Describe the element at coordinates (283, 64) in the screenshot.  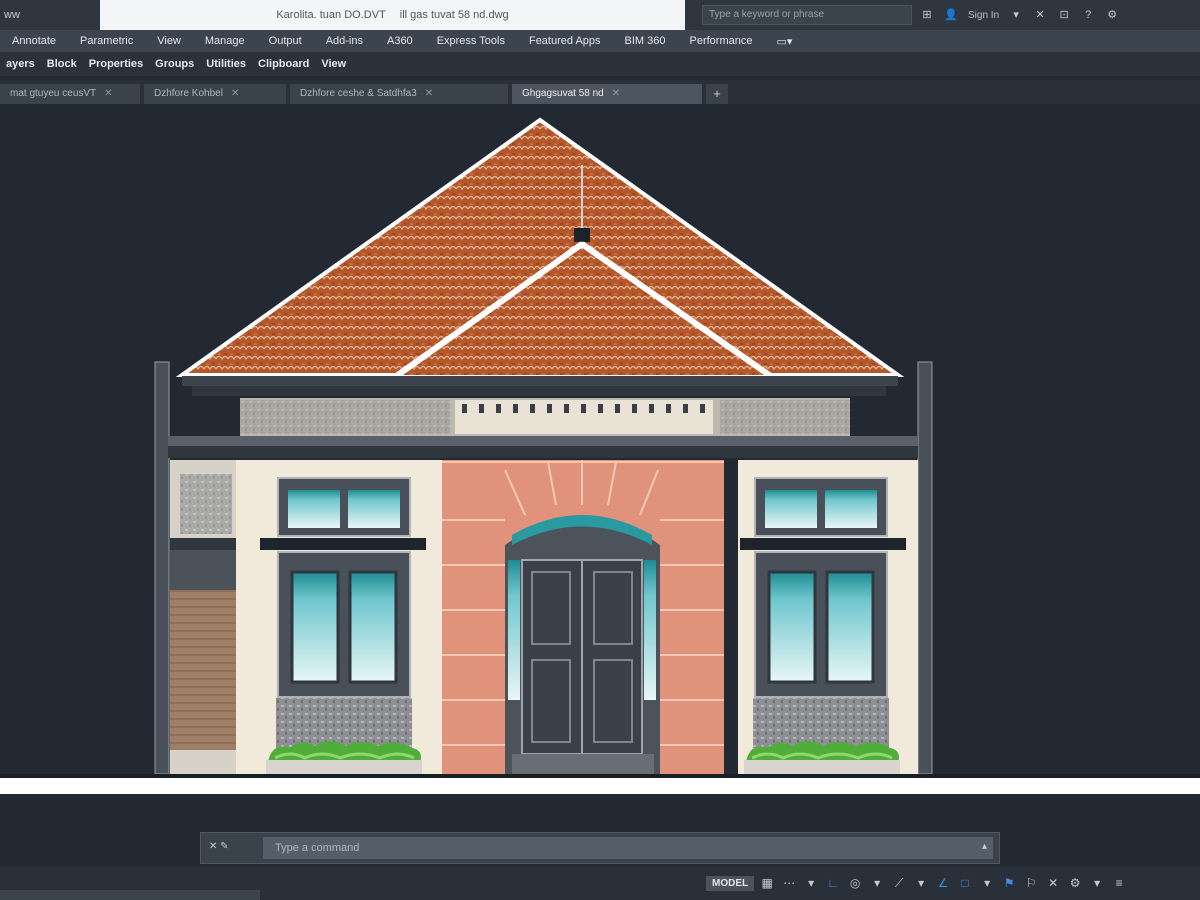
I see `panel-clipboard: Clipboard` at that location.